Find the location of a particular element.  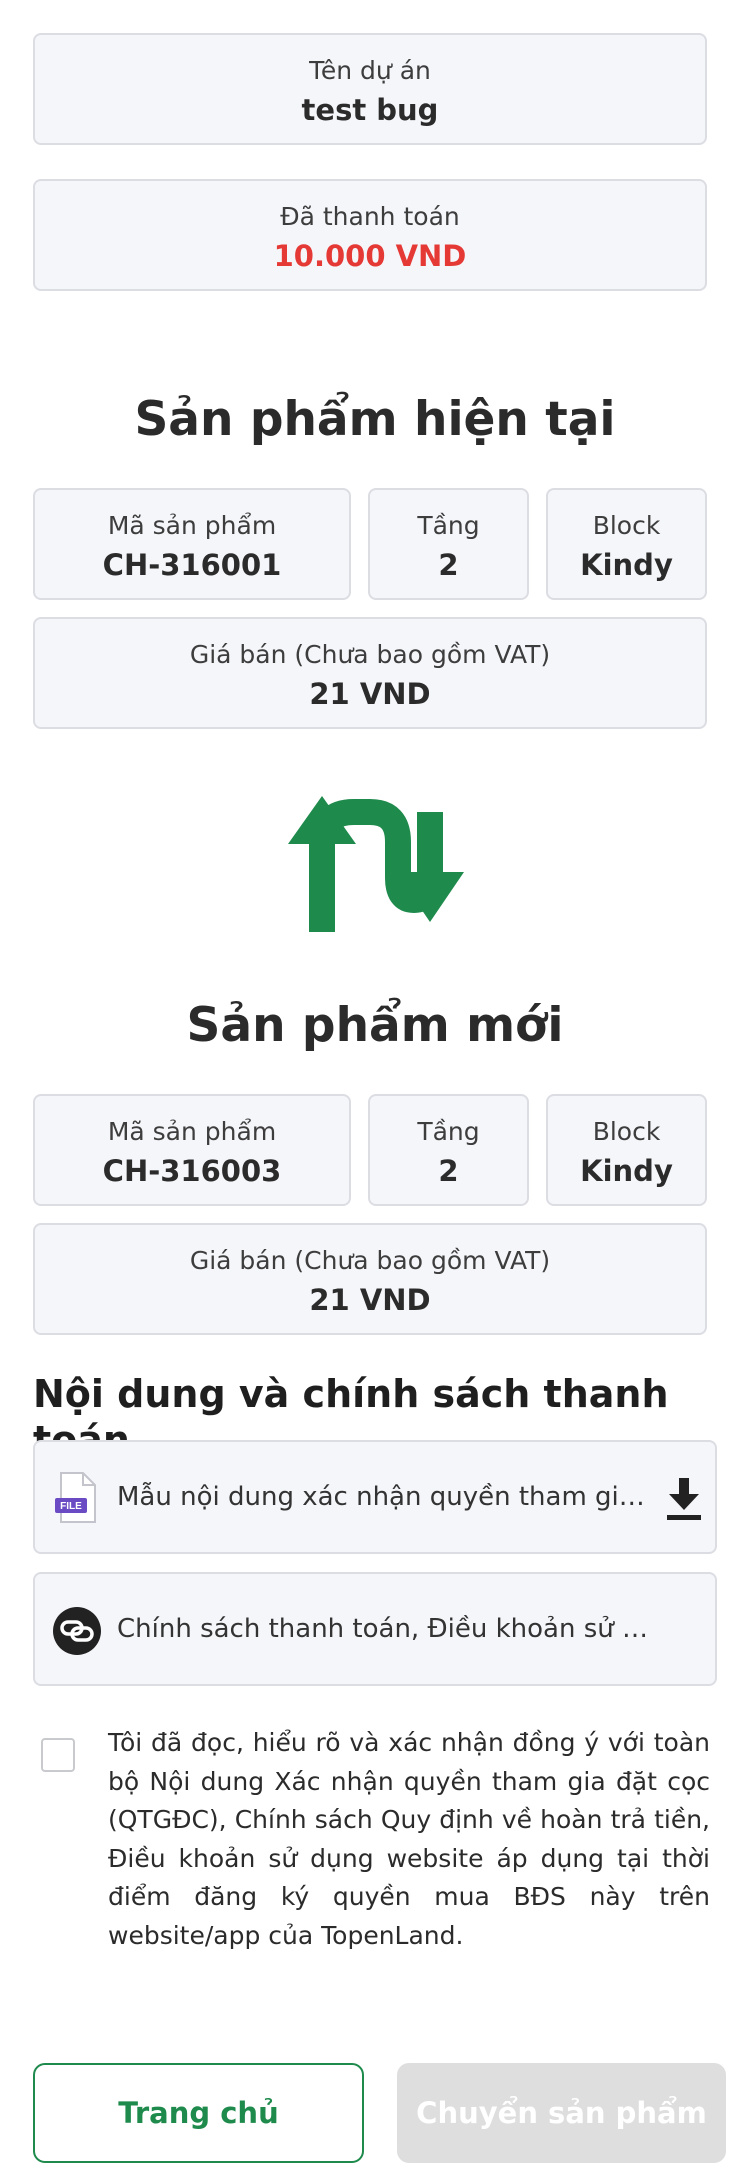

project-card: Tên dự án test bug is located at coordinates (370, 89).